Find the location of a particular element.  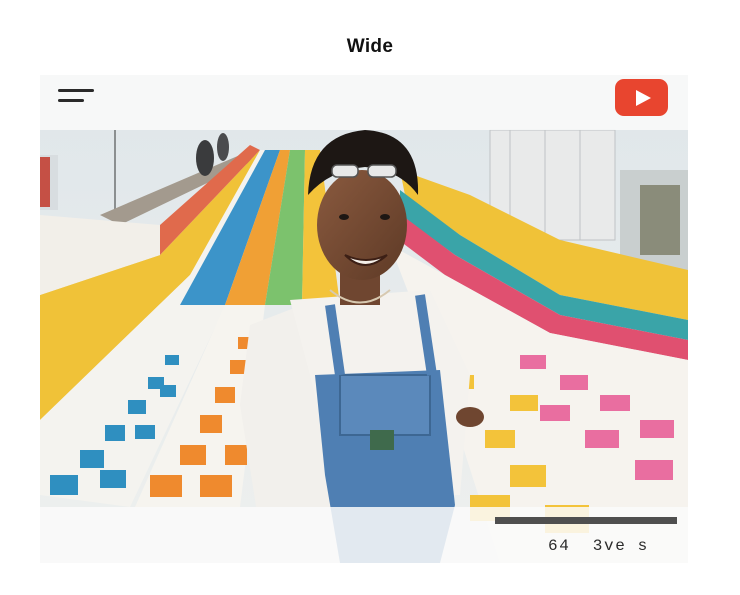

youtube-play-icon is located at coordinates (643, 98).